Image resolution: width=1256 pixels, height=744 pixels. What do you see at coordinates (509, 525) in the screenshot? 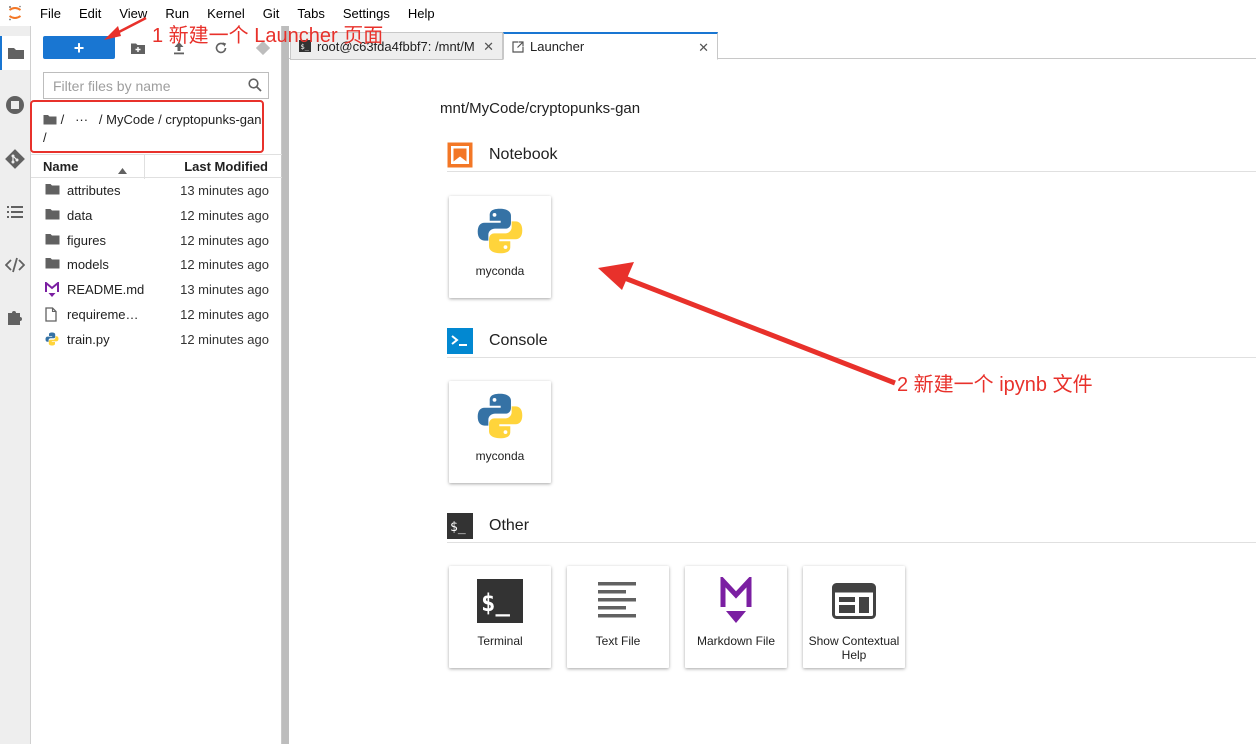
I see `section-title: Other` at bounding box center [509, 525].